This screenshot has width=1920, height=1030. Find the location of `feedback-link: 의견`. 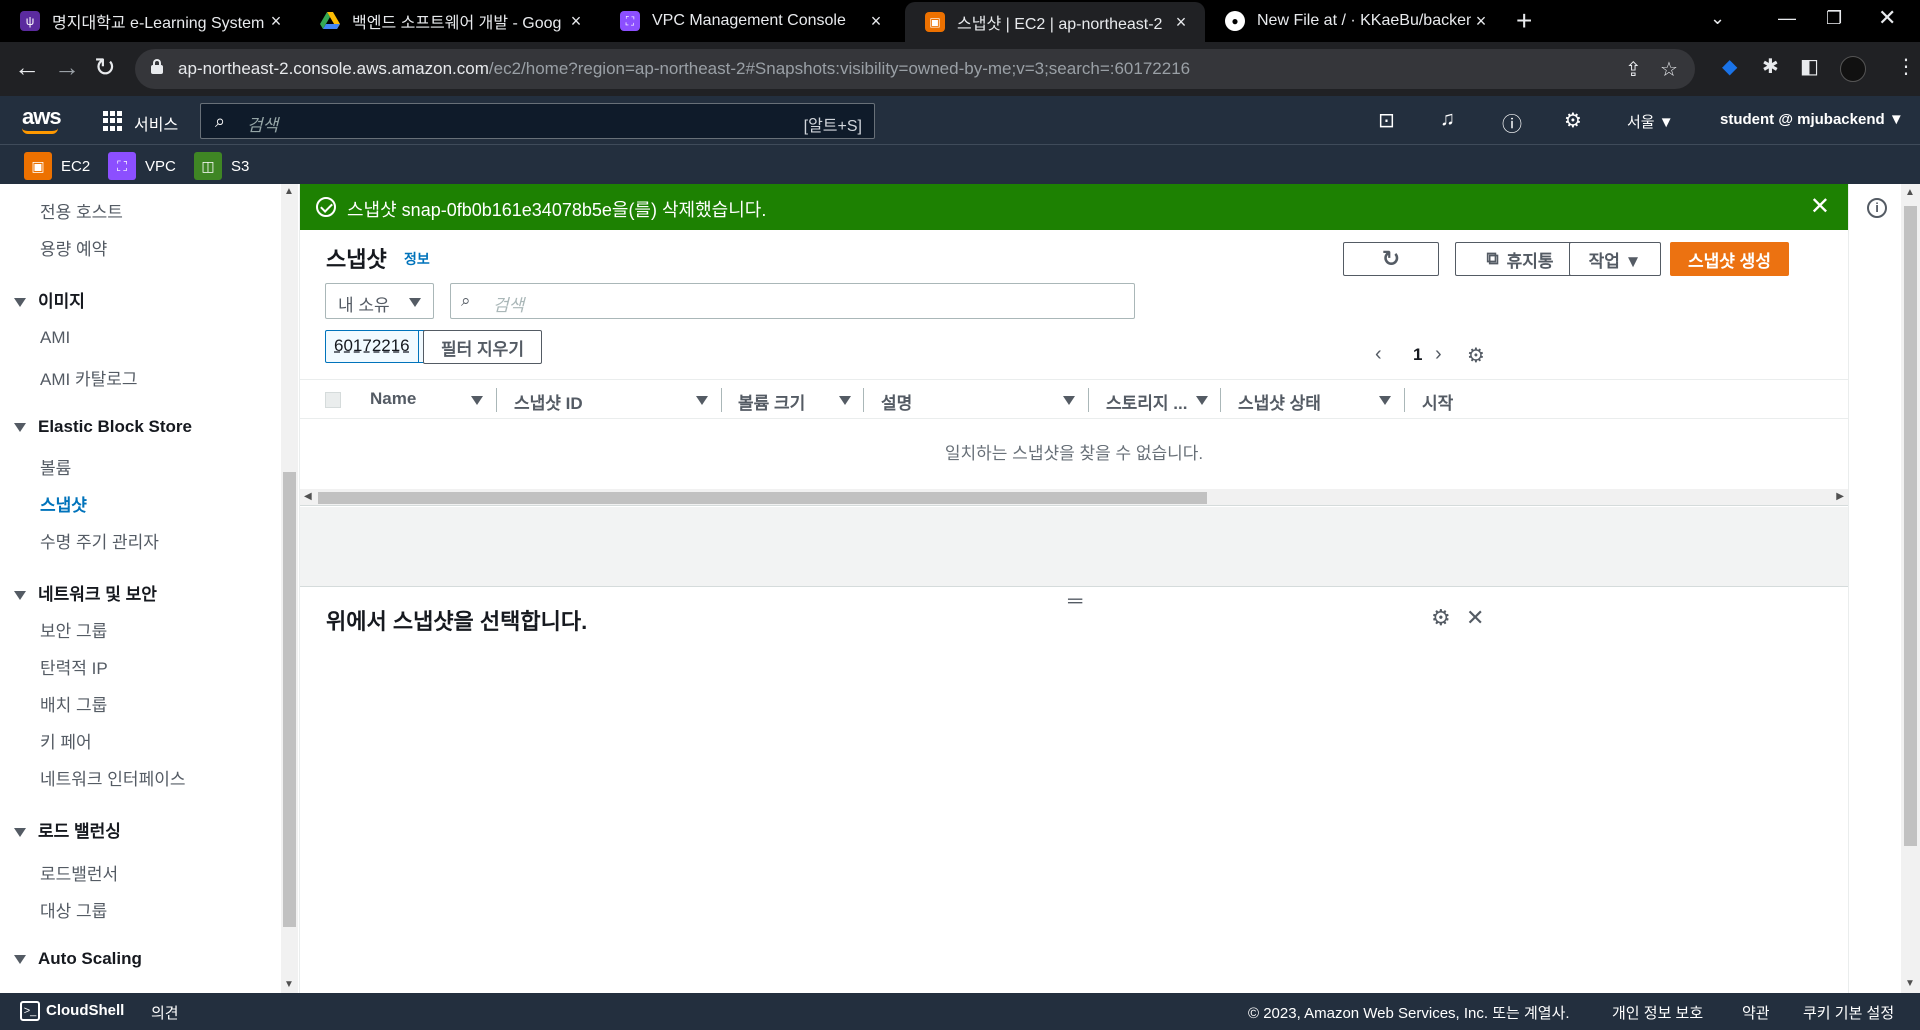

feedback-link: 의견 is located at coordinates (165, 1012).